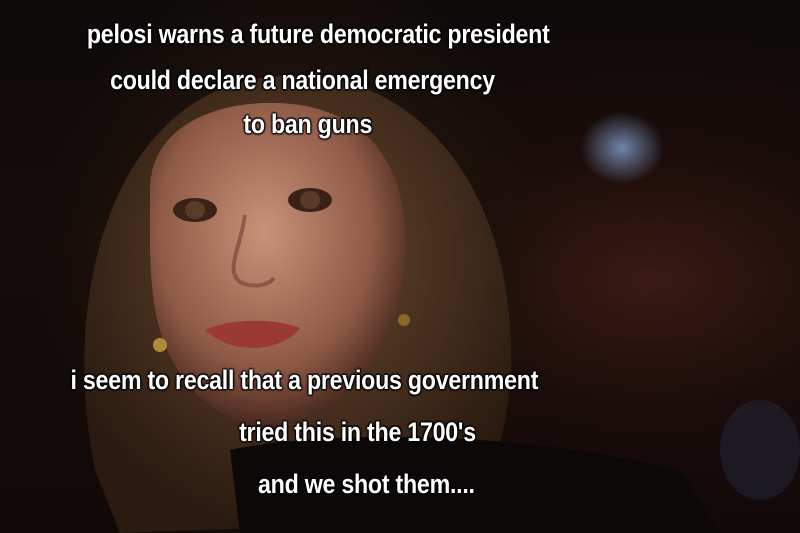 The width and height of the screenshot is (800, 533). I want to click on top-caption-line-3: to ban guns, so click(308, 124).